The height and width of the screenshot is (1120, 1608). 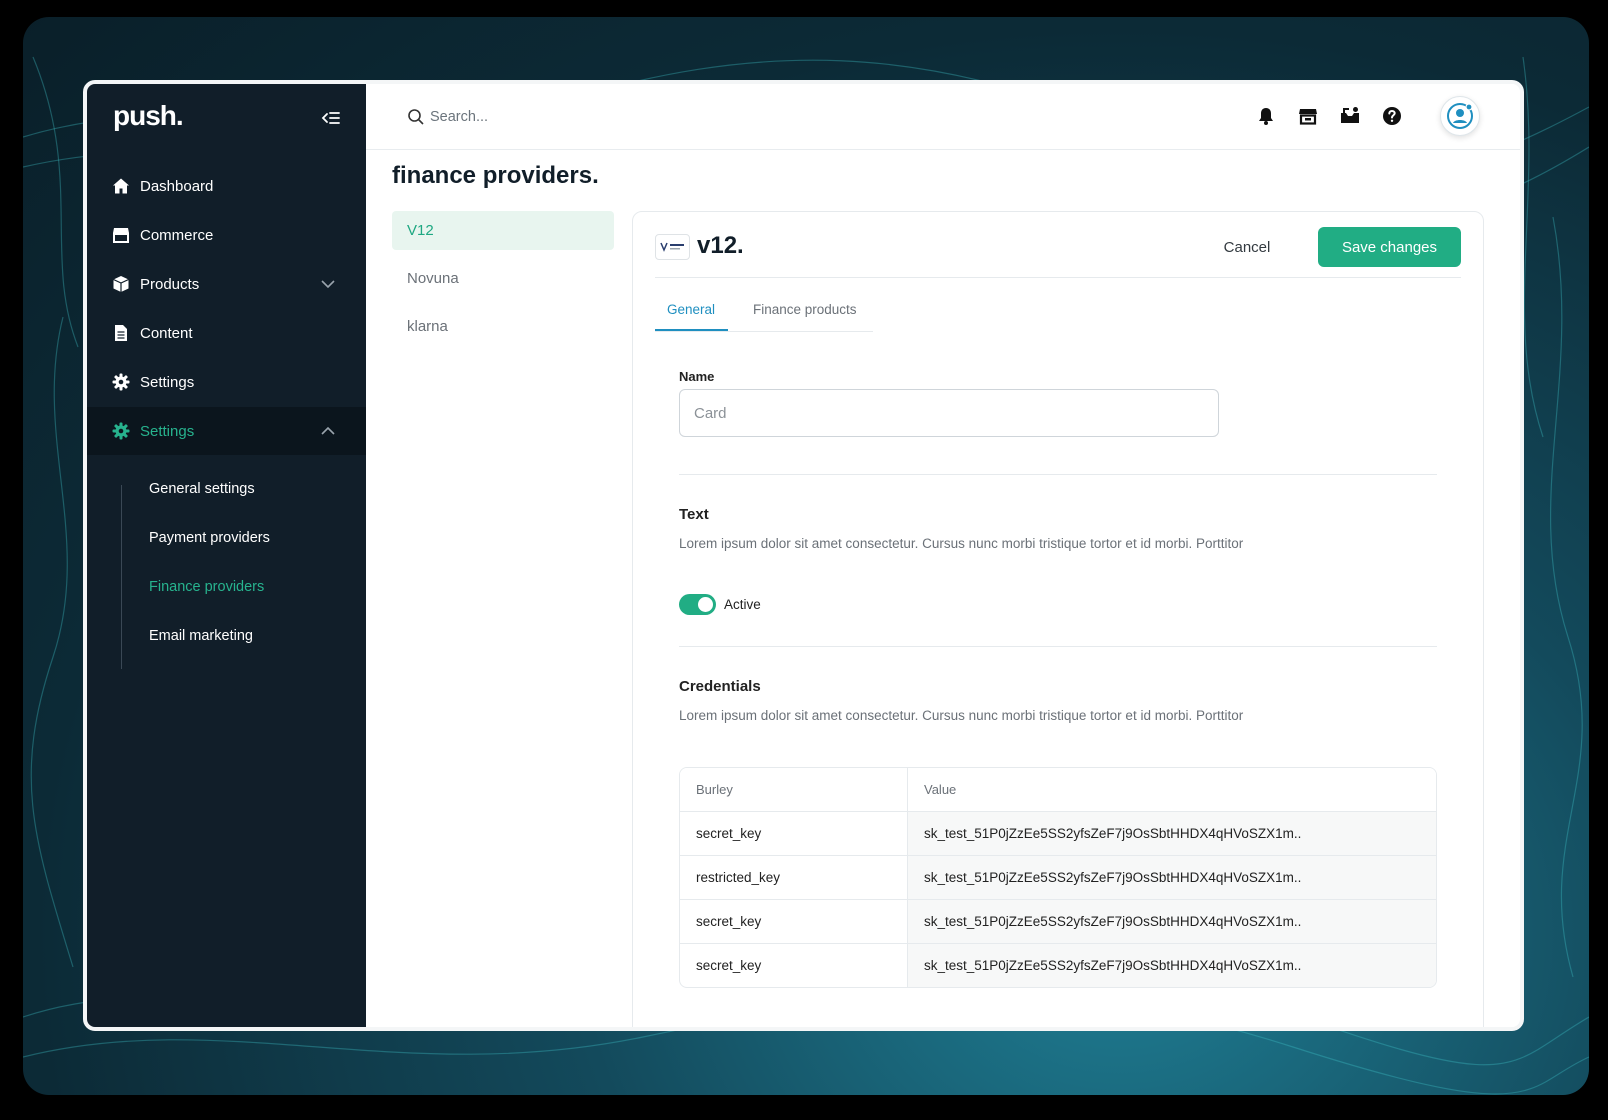 What do you see at coordinates (794, 789) in the screenshot?
I see `column-header-burley: Burley` at bounding box center [794, 789].